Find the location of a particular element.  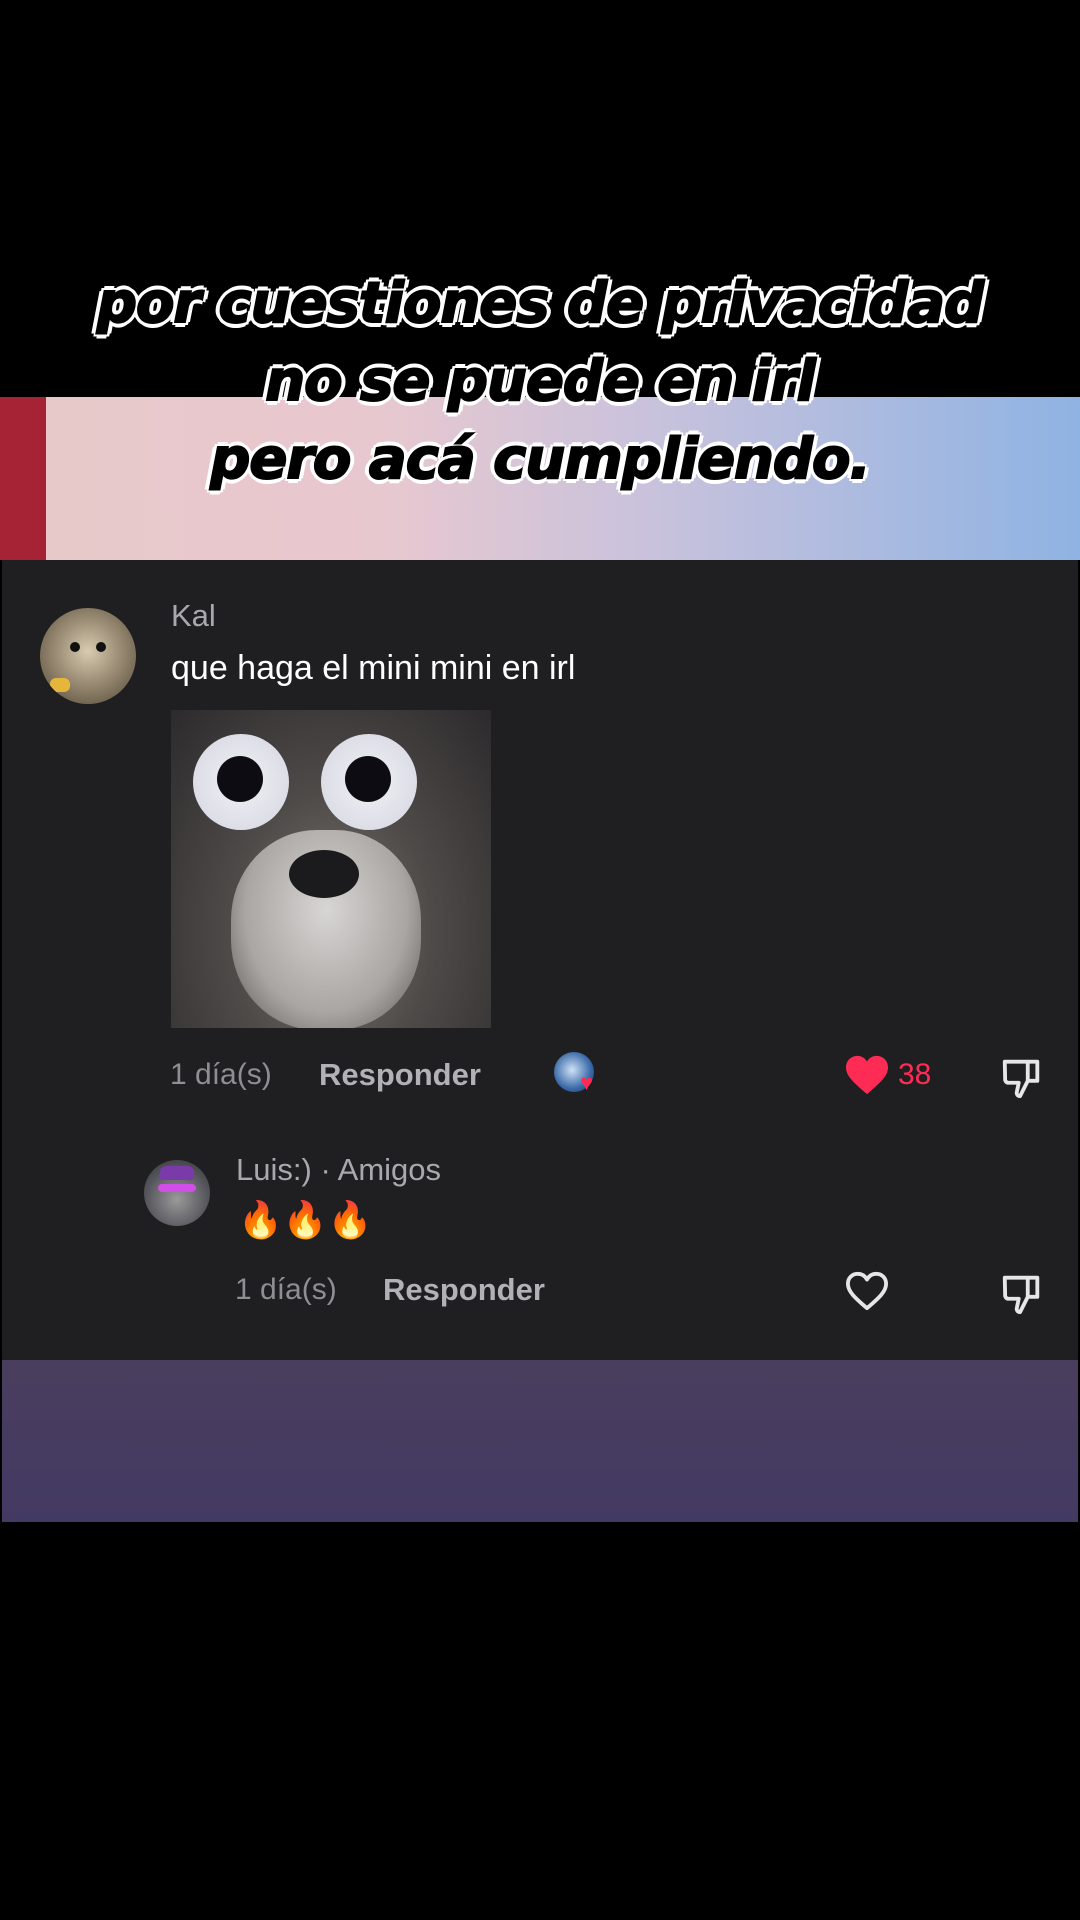

avatar-kal is located at coordinates (88, 656).